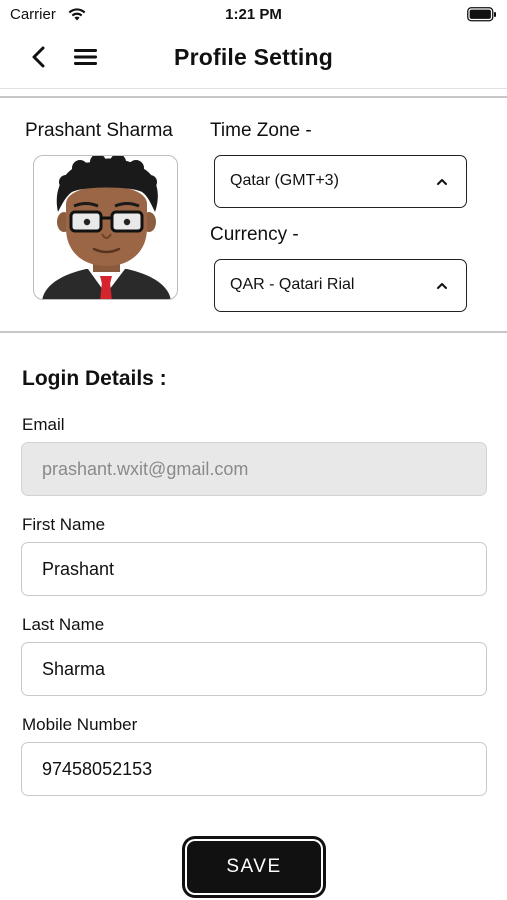 The height and width of the screenshot is (900, 507). What do you see at coordinates (105, 227) in the screenshot?
I see `avatar` at bounding box center [105, 227].